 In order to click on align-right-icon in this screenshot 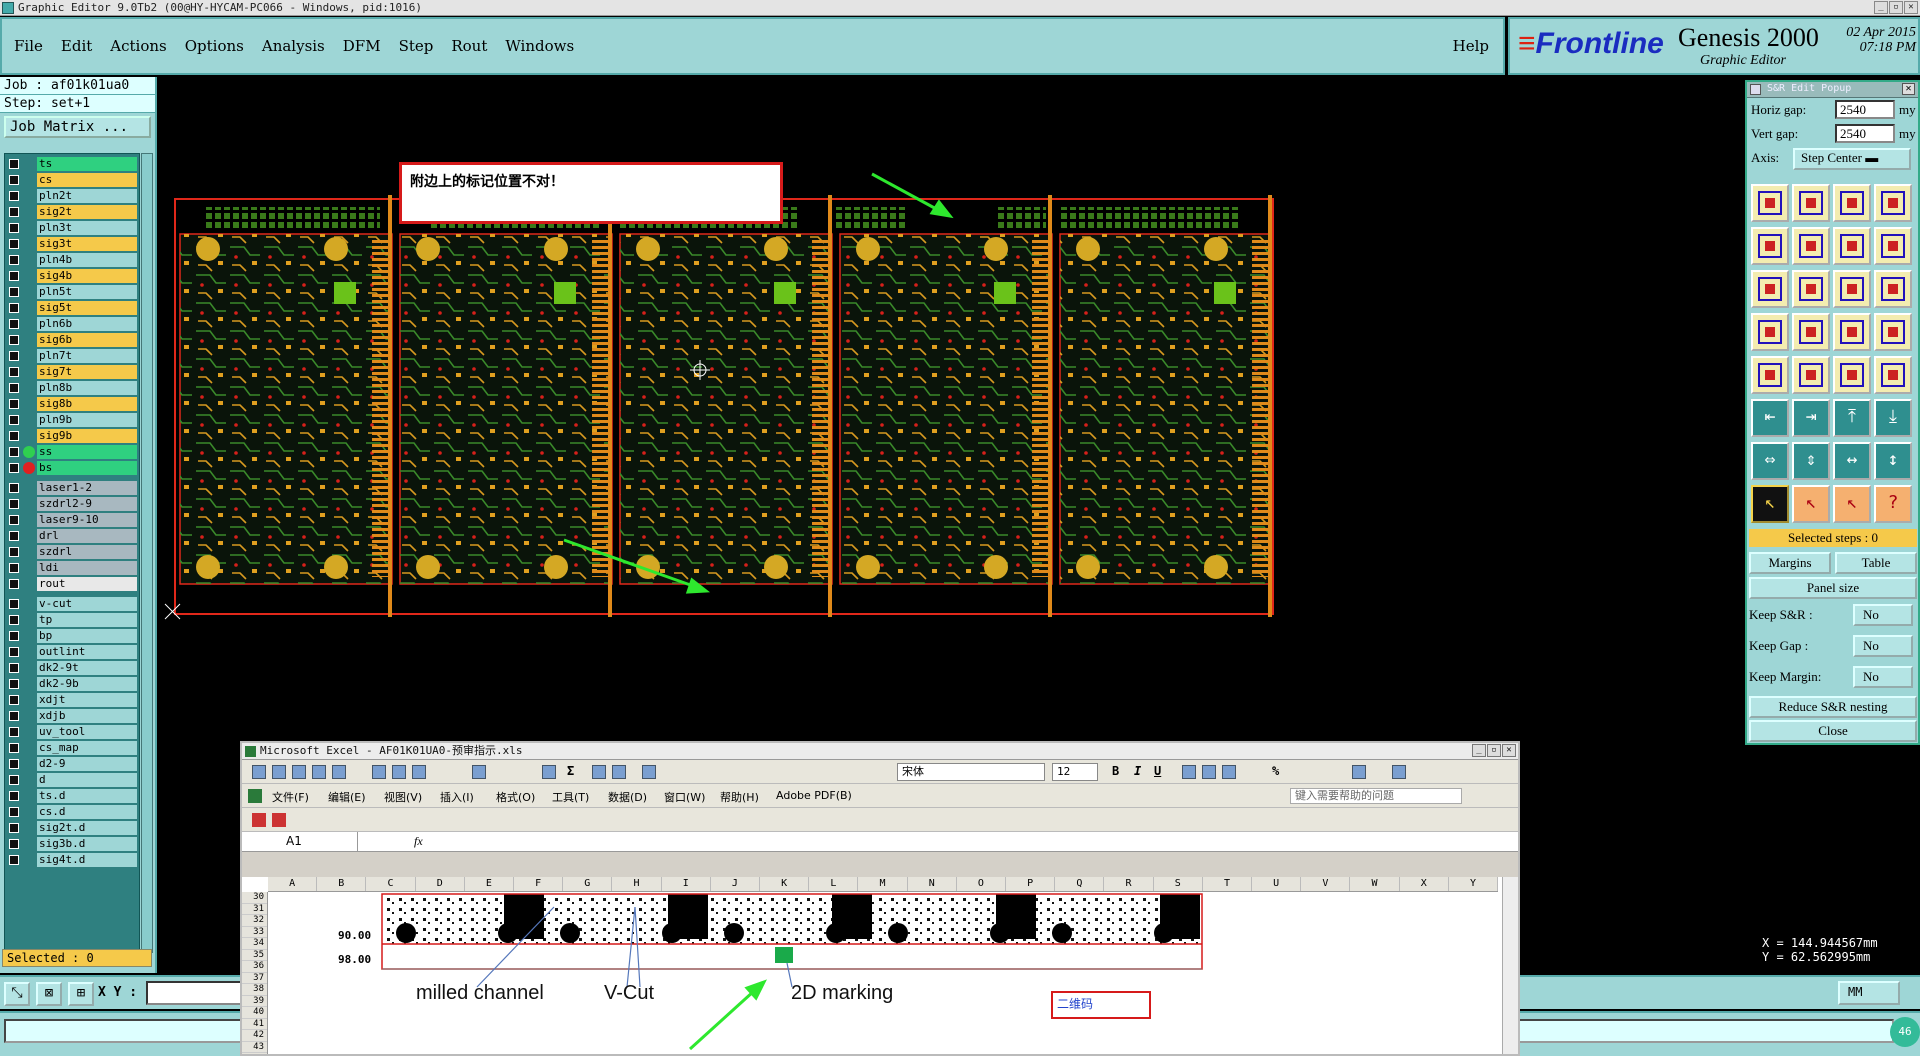, I will do `click(1229, 772)`.